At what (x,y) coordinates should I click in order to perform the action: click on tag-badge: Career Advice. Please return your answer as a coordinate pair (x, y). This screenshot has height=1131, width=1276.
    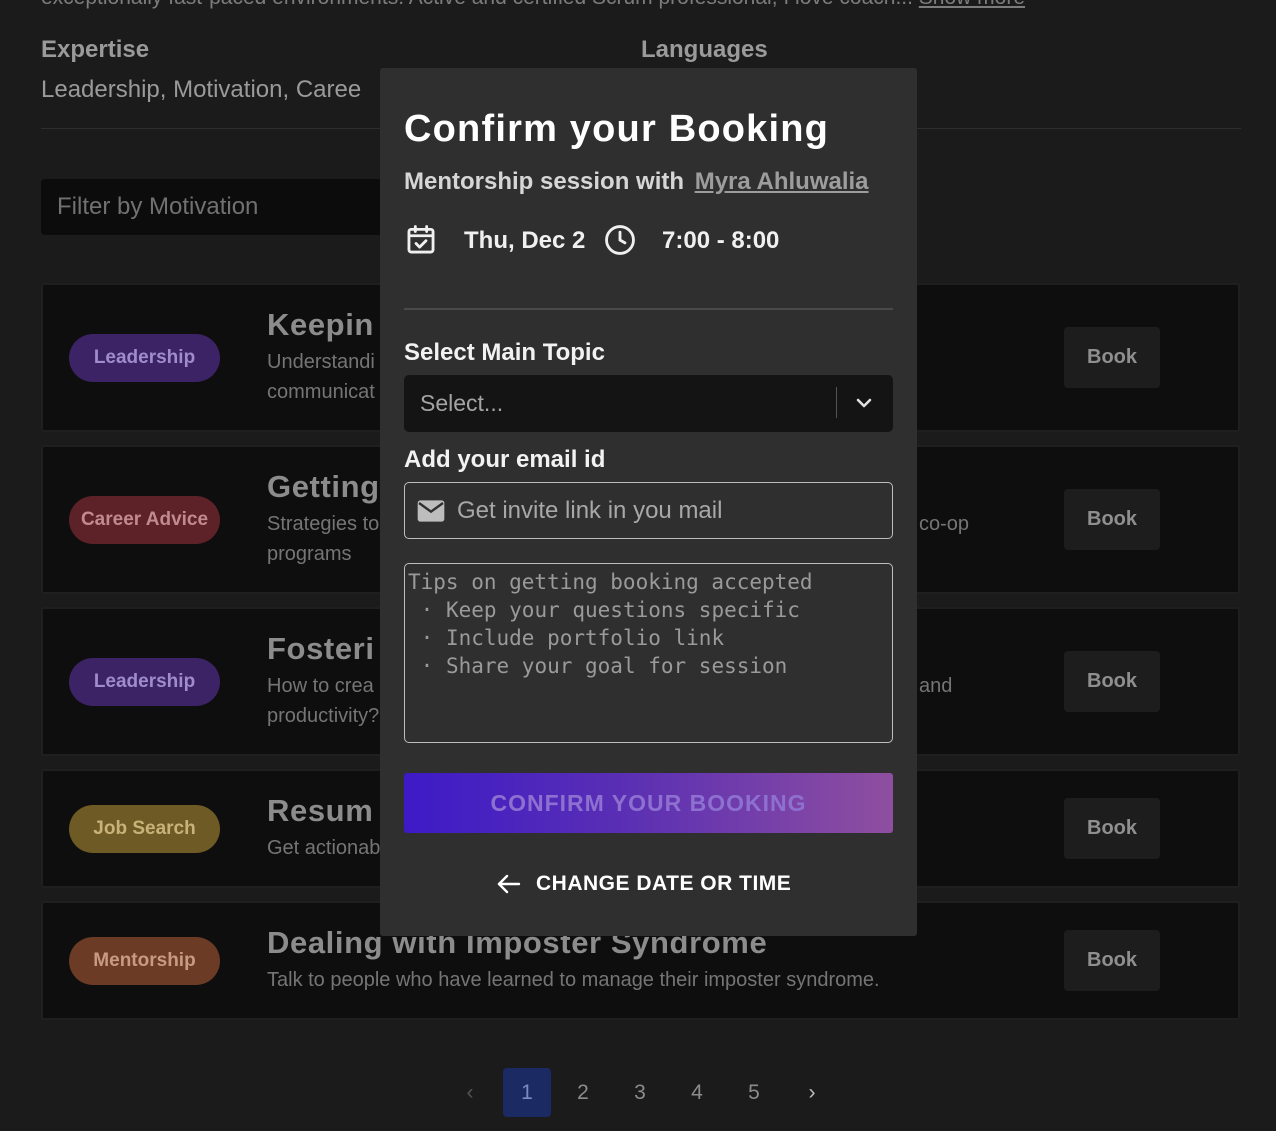
    Looking at the image, I should click on (144, 520).